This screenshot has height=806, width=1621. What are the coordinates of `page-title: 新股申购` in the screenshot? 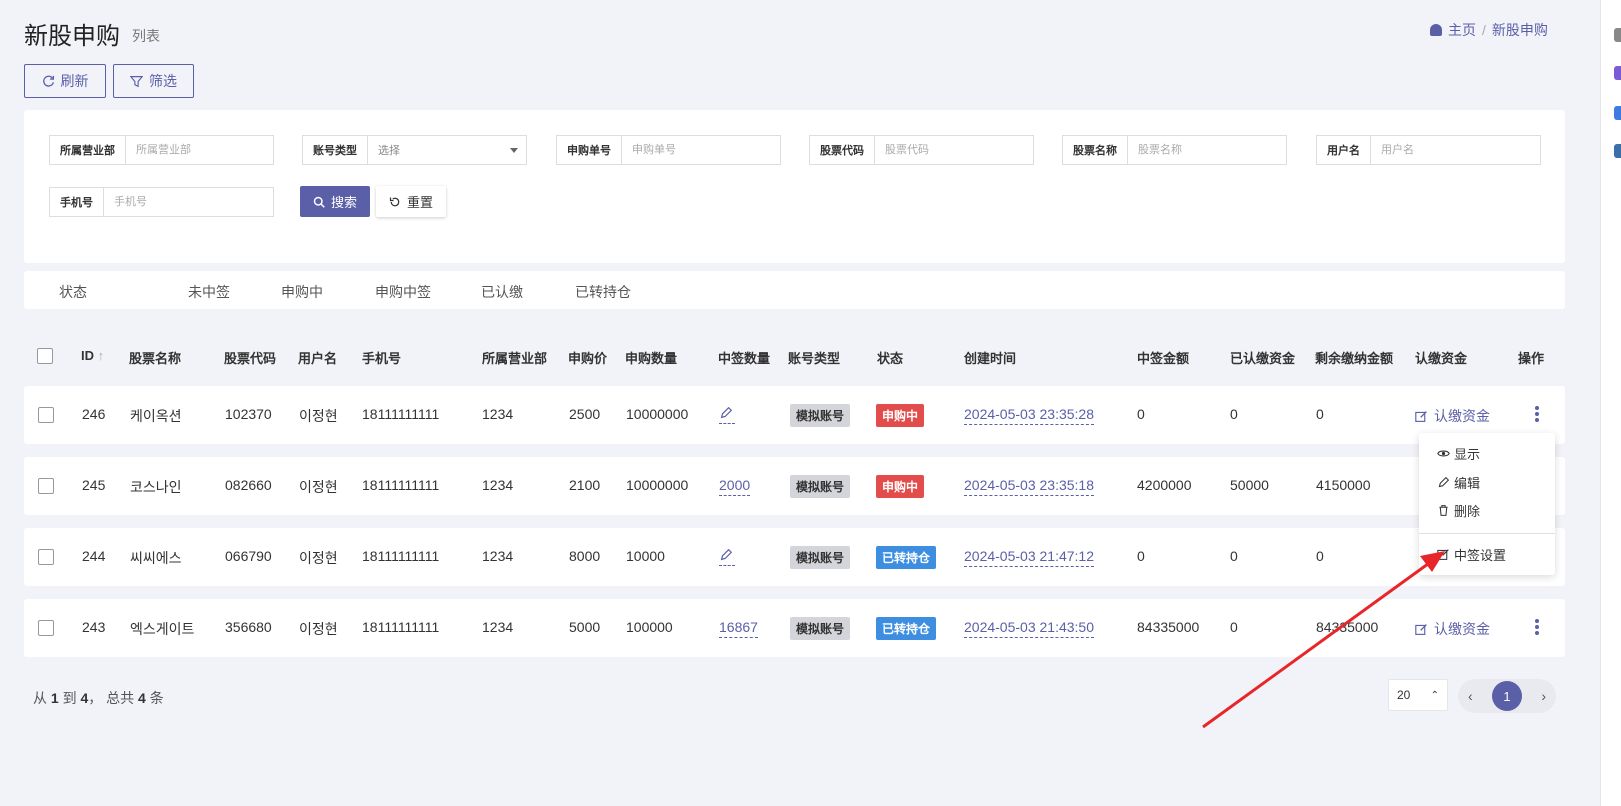 It's located at (72, 36).